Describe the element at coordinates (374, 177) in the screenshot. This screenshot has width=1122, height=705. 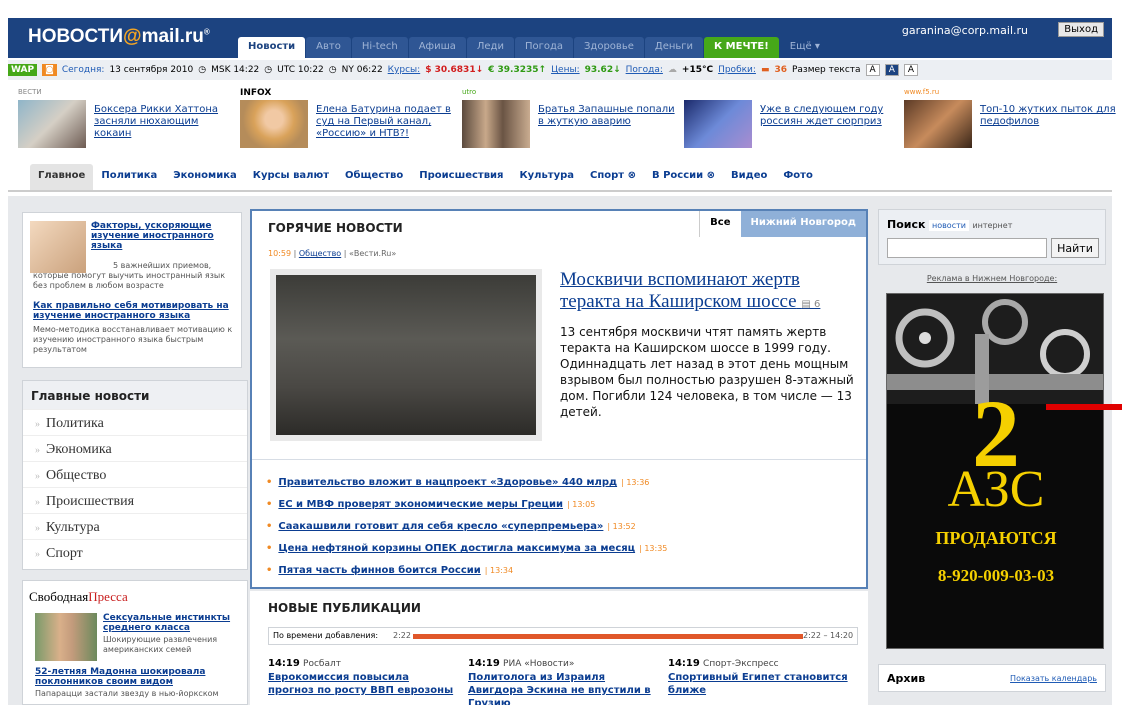
I see `rubric-society: Общество` at that location.